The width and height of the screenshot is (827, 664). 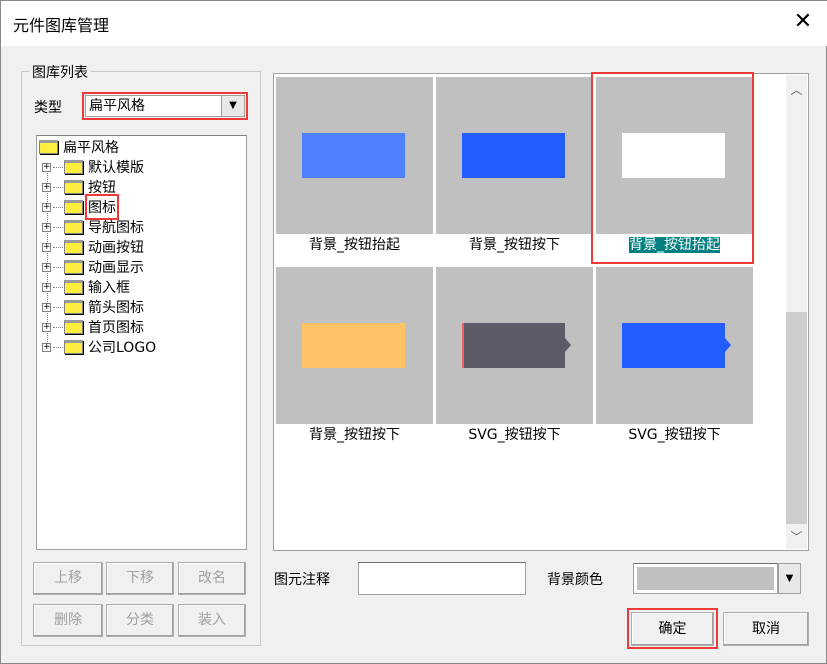 I want to click on window-title: 元件图库管理, so click(x=61, y=25).